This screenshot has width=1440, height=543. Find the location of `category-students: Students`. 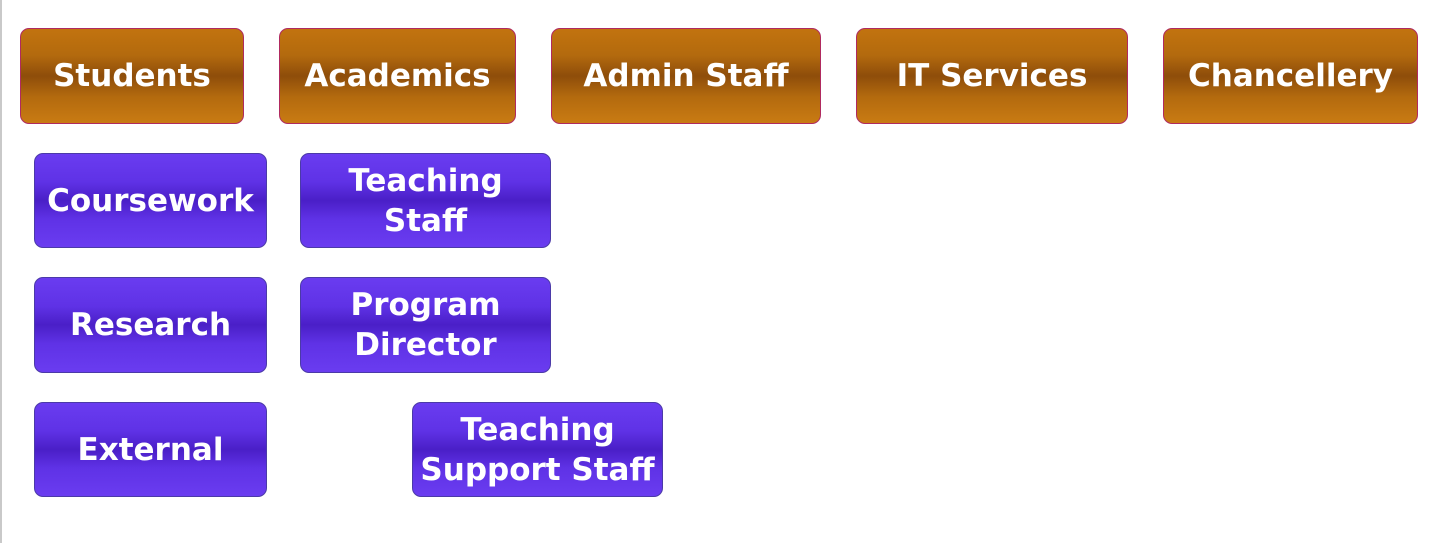

category-students: Students is located at coordinates (132, 76).